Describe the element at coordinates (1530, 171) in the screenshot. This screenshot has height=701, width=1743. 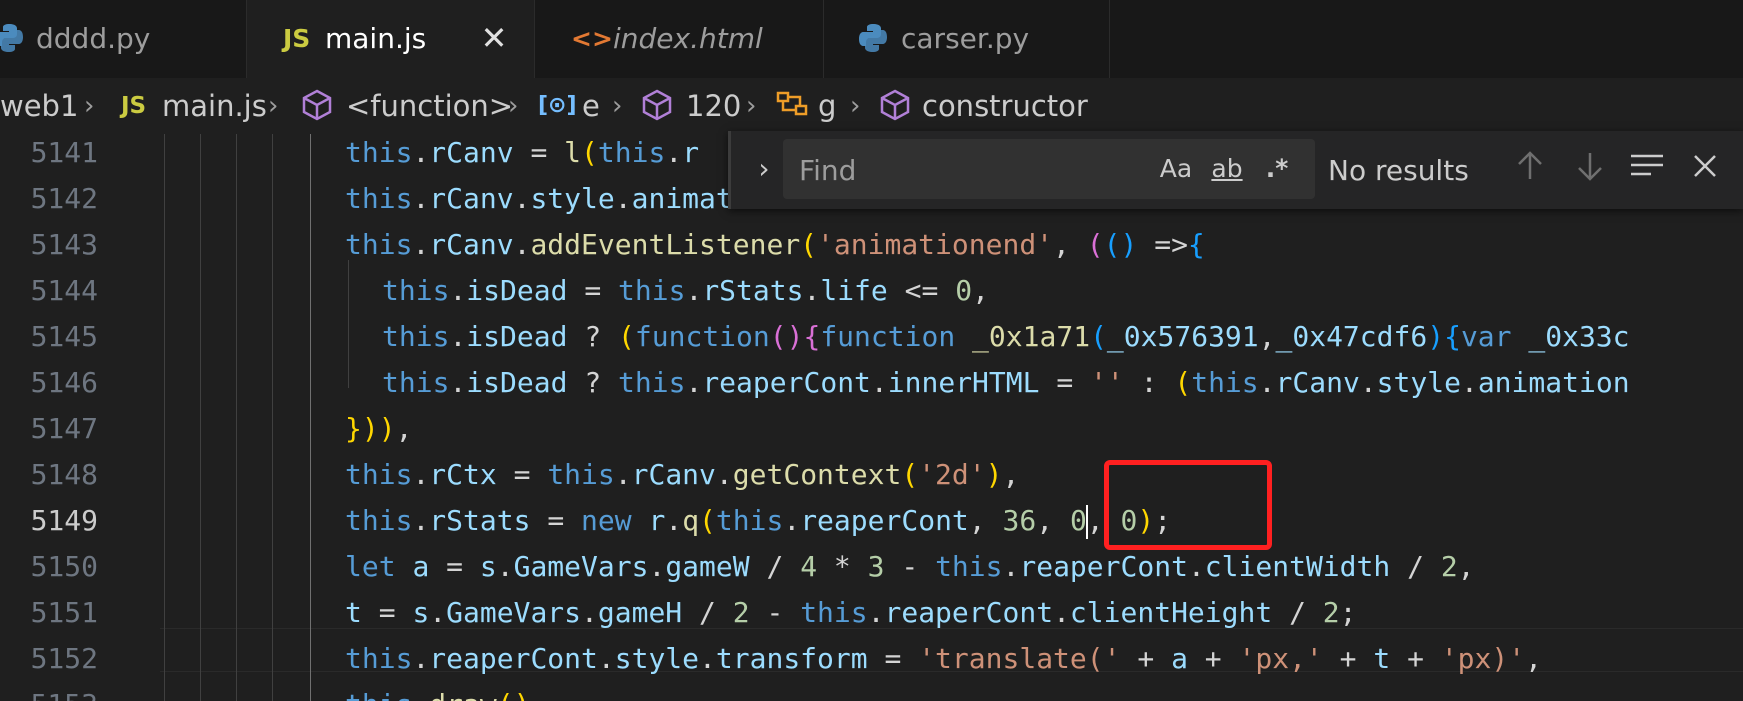
I see `previous-match-arrow-up-icon` at that location.